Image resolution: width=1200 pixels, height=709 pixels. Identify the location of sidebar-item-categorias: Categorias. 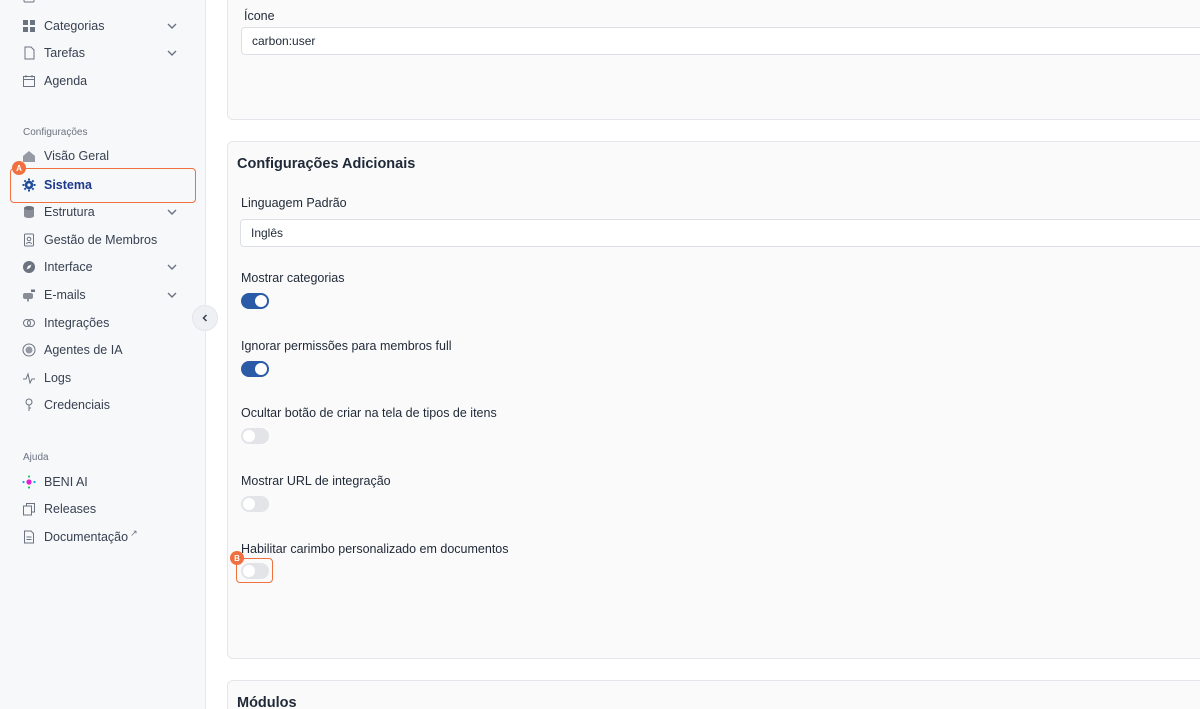
(103, 26).